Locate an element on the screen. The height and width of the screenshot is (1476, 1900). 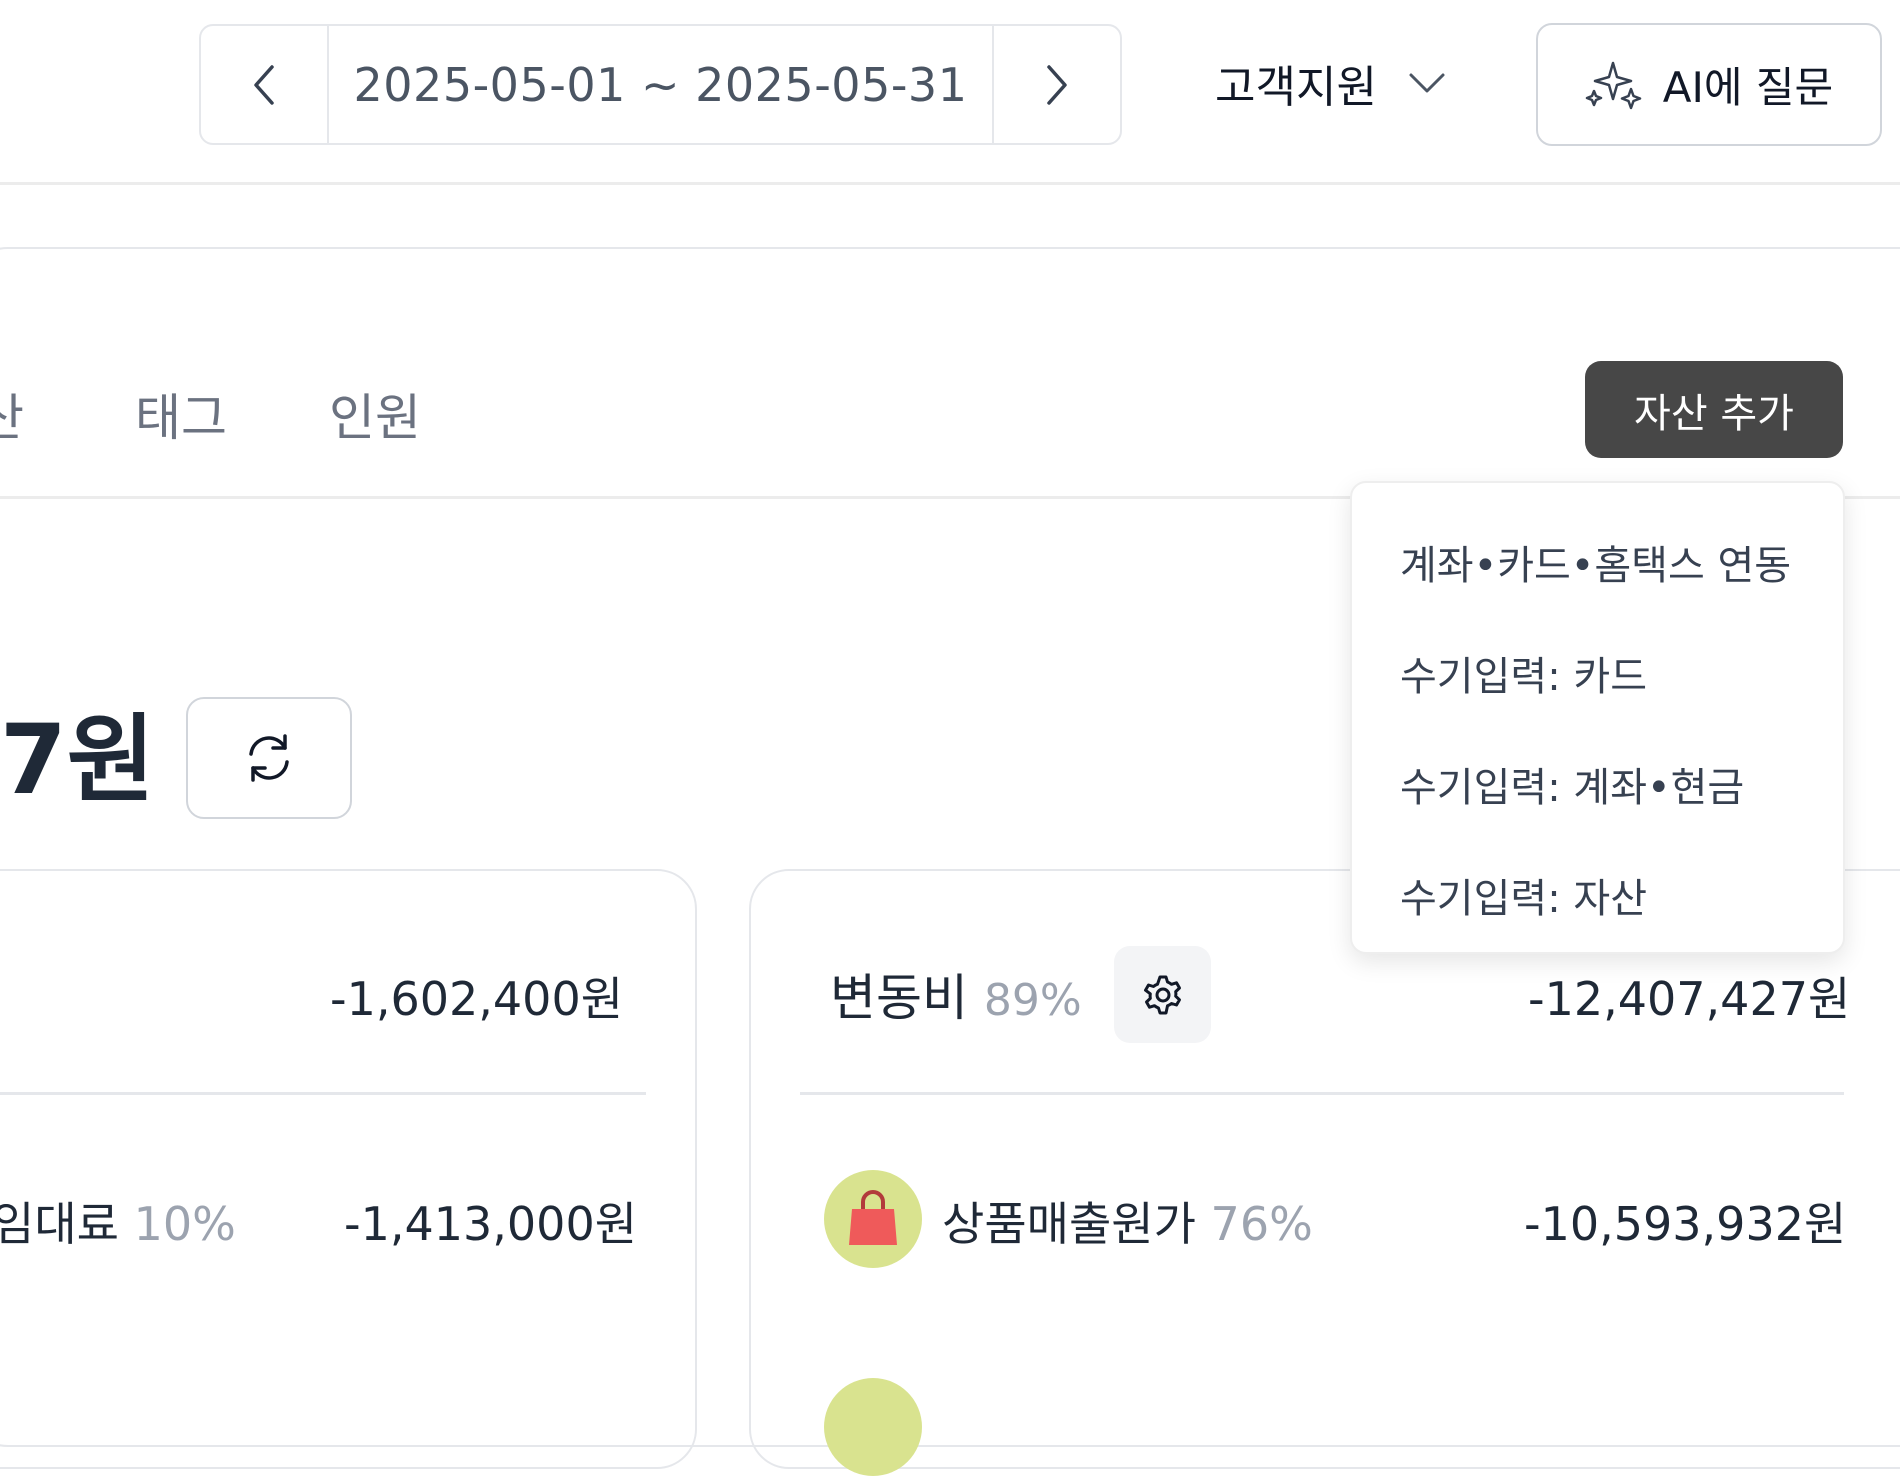
date-range-text: 2025-05-01 ~ 2025-05-31 is located at coordinates (660, 84).